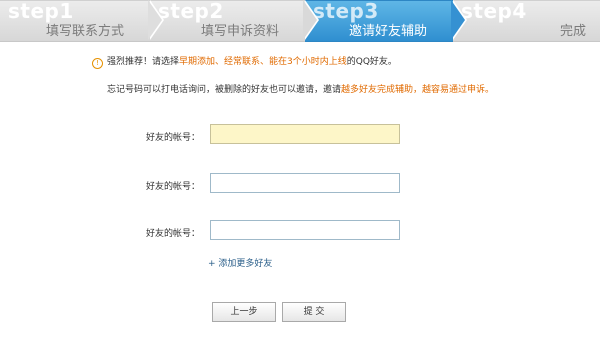  What do you see at coordinates (387, 31) in the screenshot?
I see `step-3-title: 邀请好友辅助` at bounding box center [387, 31].